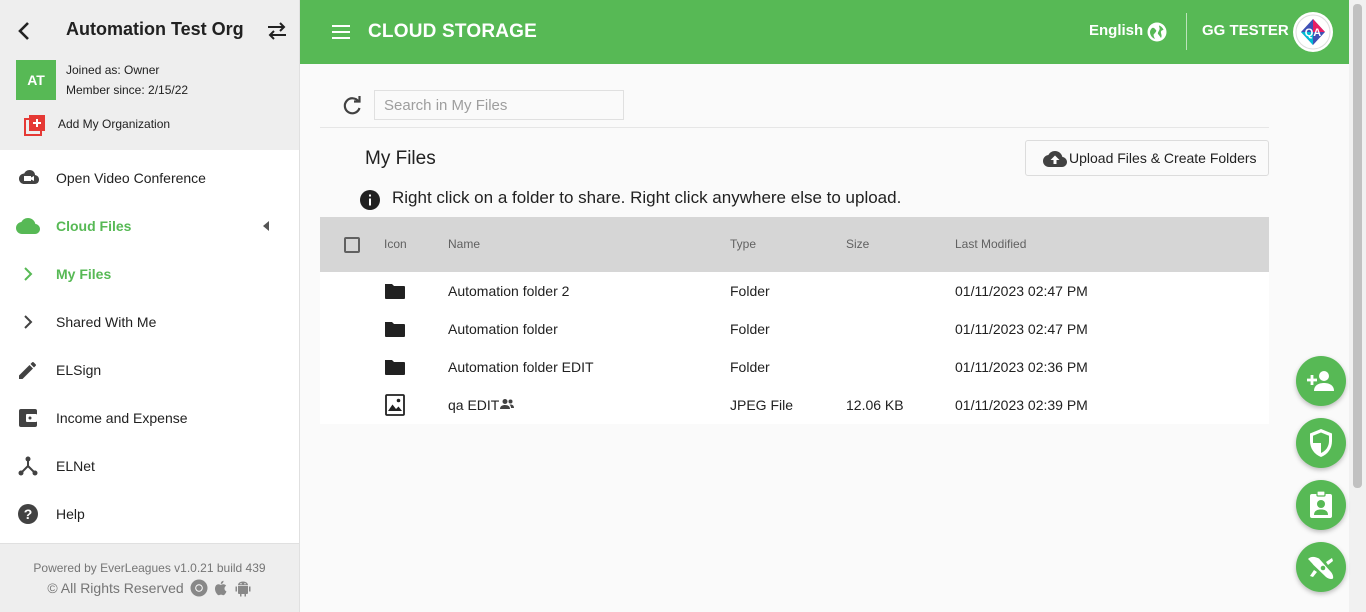  I want to click on sidebar-item-cloud-files: Cloud Files, so click(149, 226).